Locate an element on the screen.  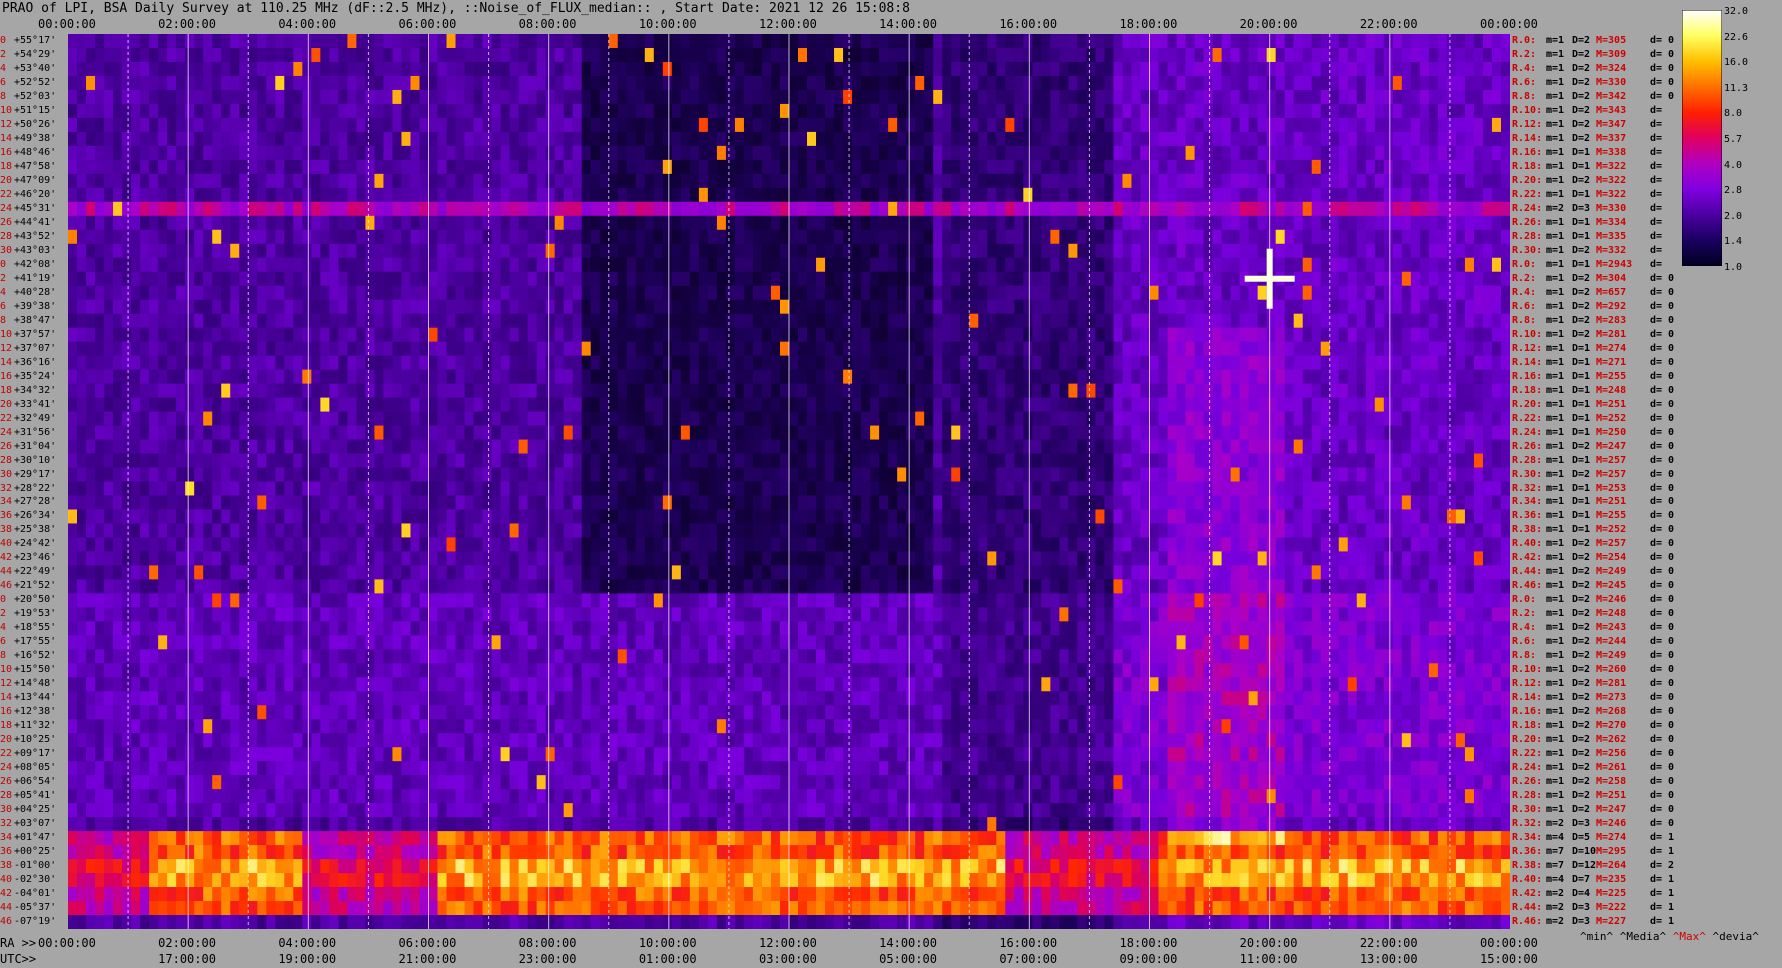
axis-tick-label: 16:00:00 is located at coordinates (1028, 943).